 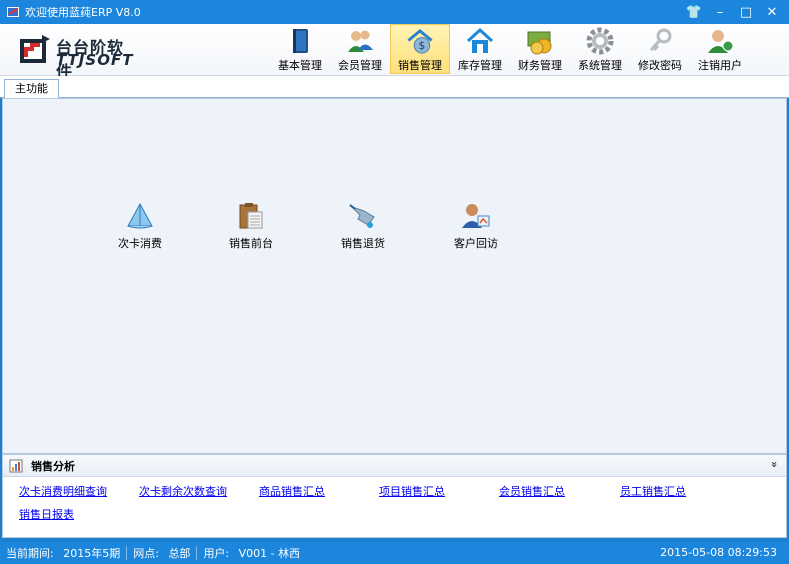 I want to click on clipboard-icon, so click(x=251, y=216).